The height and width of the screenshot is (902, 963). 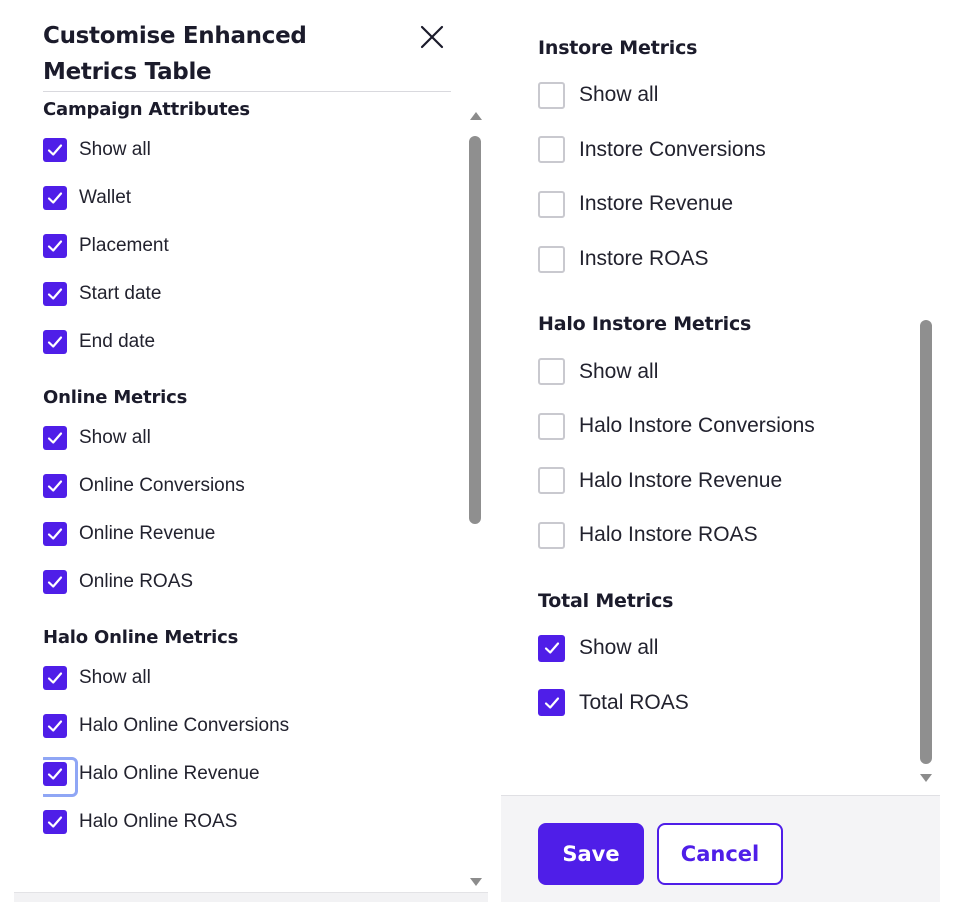 I want to click on checkbox-row-campaign-attributes-end-date: End date, so click(x=248, y=342).